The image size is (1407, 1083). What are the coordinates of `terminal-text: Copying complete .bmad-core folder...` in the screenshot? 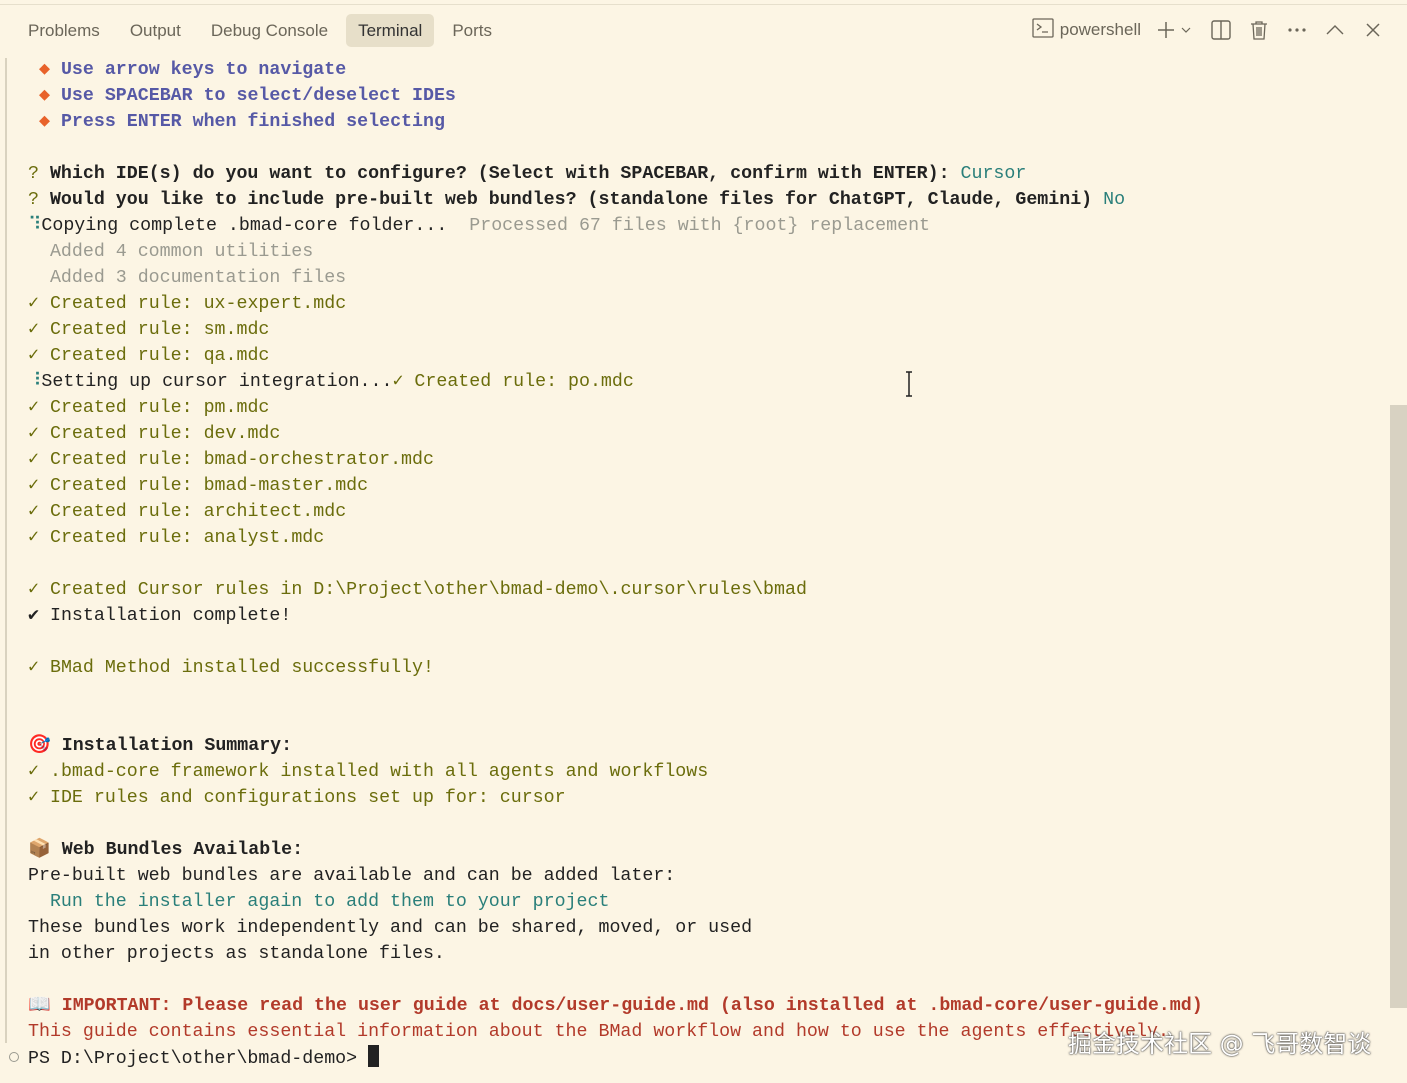 It's located at (255, 226).